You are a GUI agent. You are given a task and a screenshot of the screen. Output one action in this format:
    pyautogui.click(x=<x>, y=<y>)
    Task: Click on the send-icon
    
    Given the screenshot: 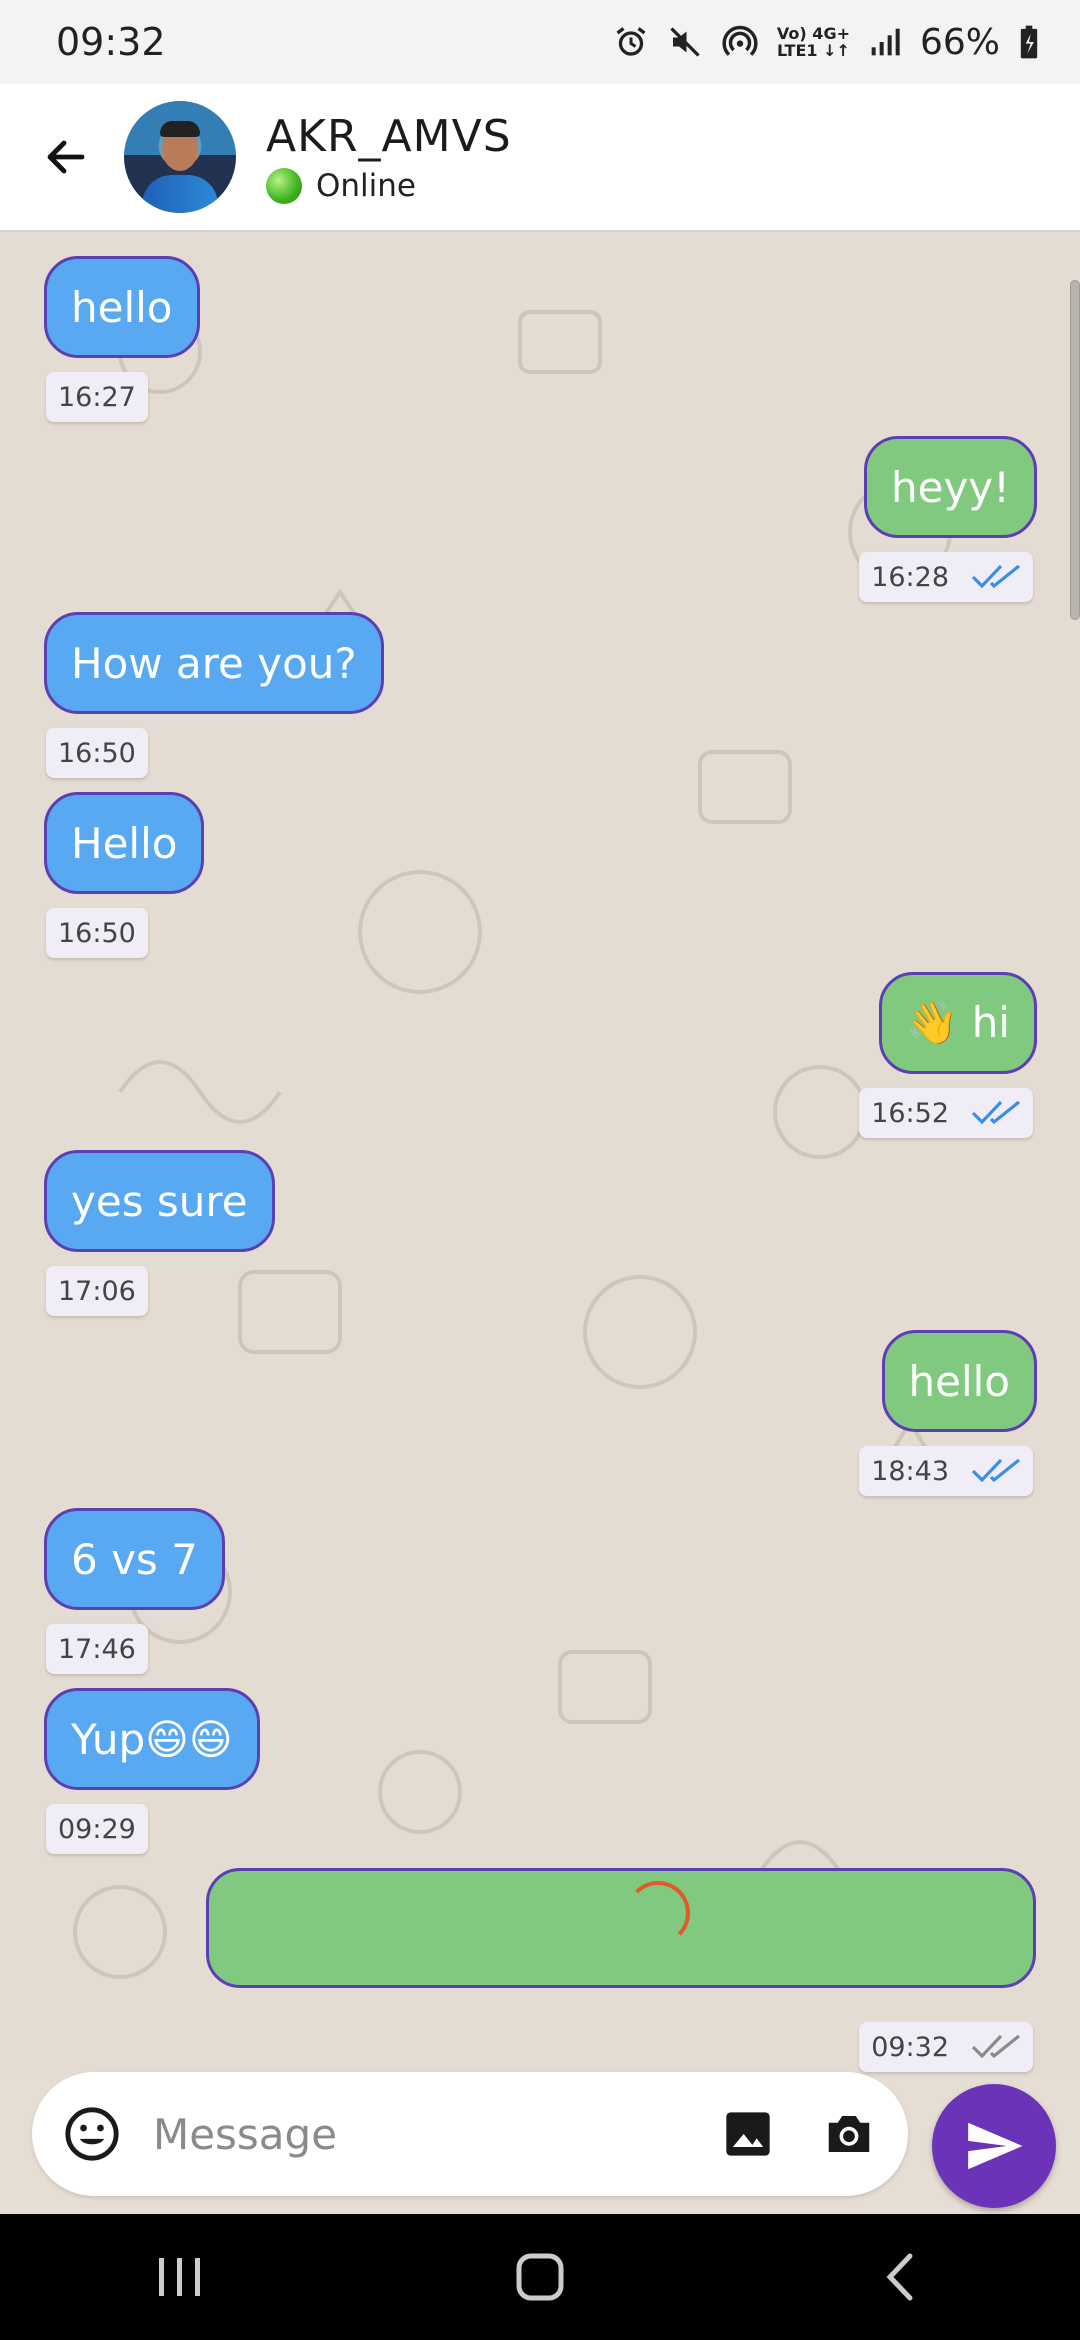 What is the action you would take?
    pyautogui.click(x=995, y=2146)
    